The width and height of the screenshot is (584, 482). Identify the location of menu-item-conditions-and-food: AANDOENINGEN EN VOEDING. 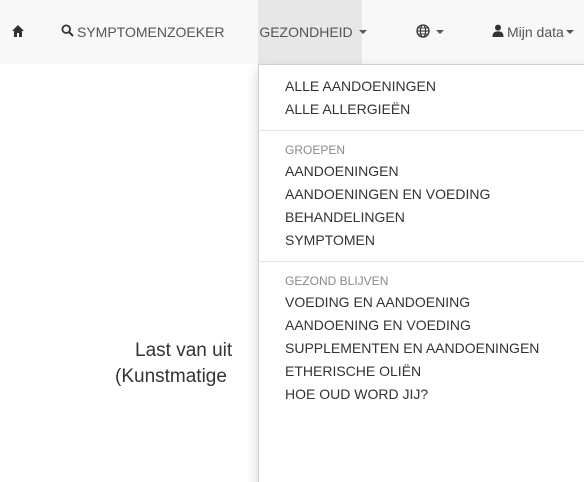
(421, 194).